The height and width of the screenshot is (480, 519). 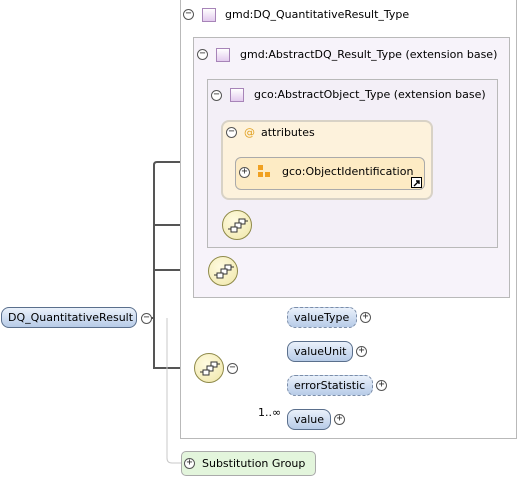 I want to click on sequence-collapse-toggle: −, so click(x=232, y=368).